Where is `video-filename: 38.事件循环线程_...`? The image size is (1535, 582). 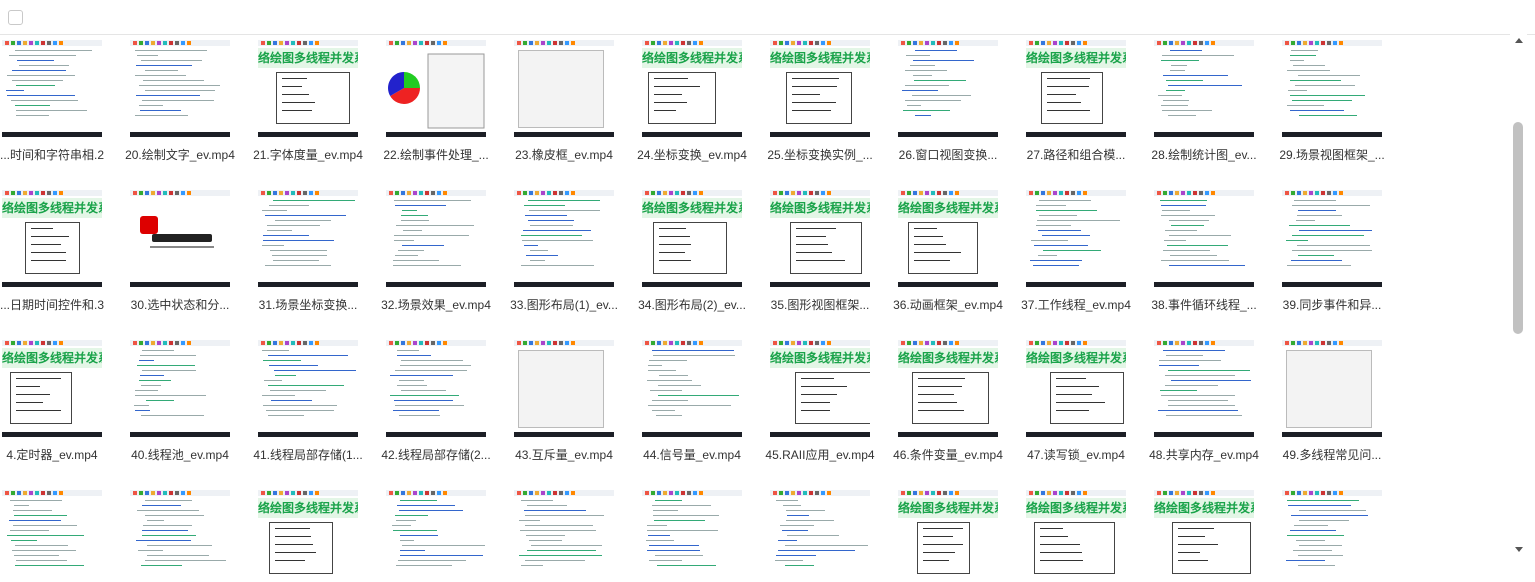 video-filename: 38.事件循环线程_... is located at coordinates (1204, 305).